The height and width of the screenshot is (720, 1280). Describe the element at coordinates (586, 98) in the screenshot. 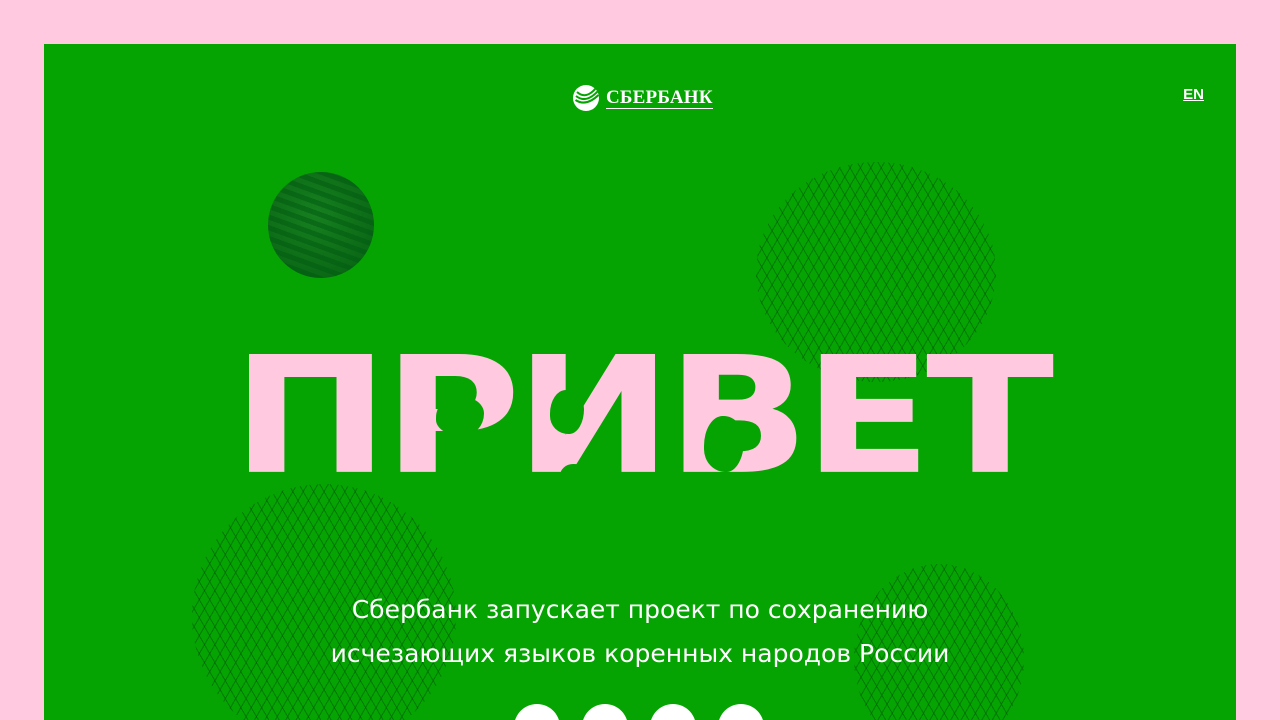

I see `sberbank-logo-icon` at that location.